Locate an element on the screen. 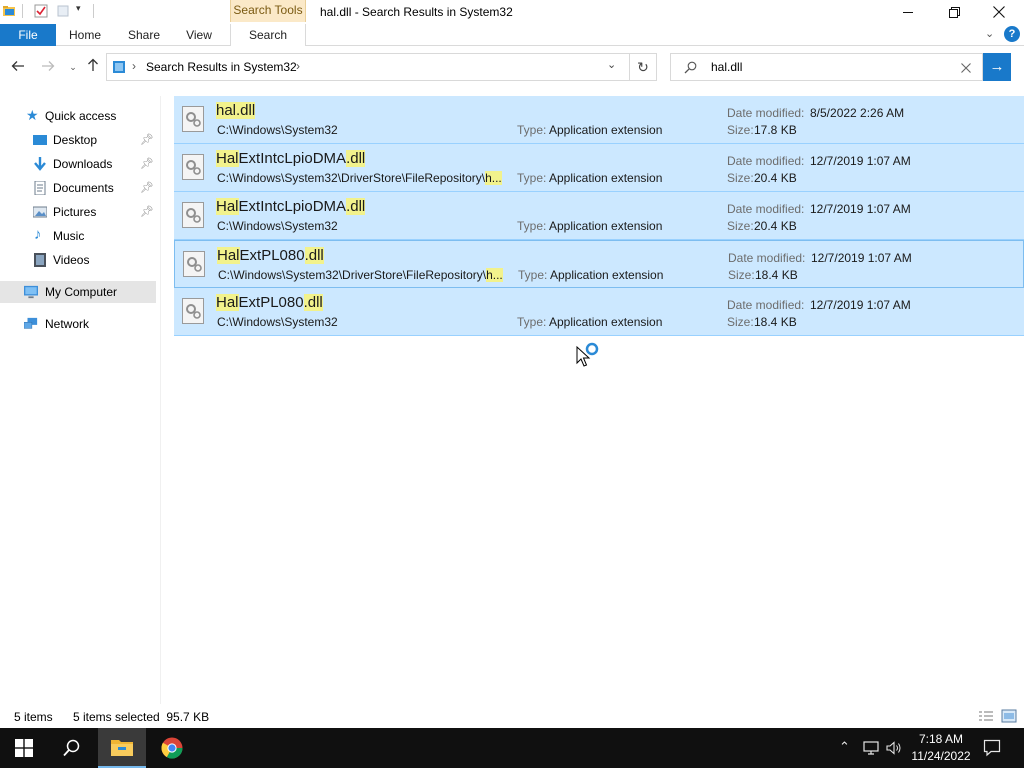  new-folder-icon is located at coordinates (63, 11).